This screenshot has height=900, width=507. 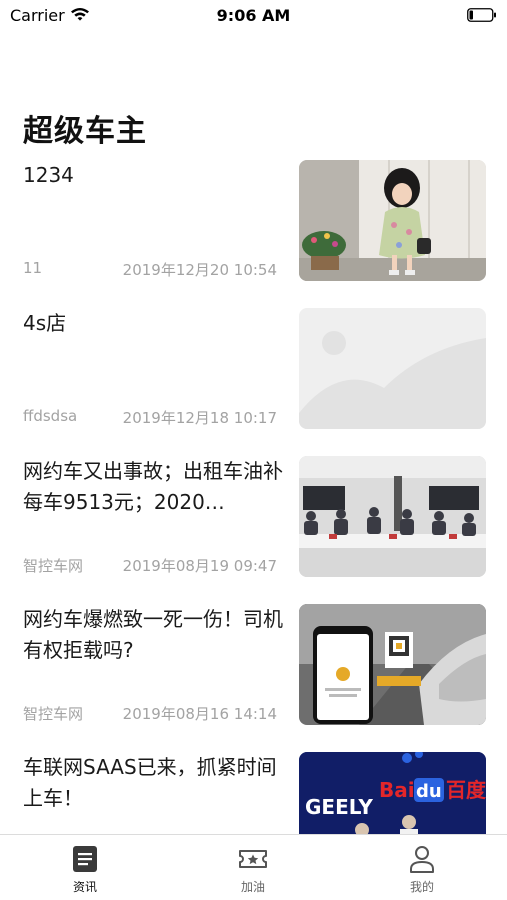 I want to click on geely-logo-text: GEELY, so click(x=339, y=807).